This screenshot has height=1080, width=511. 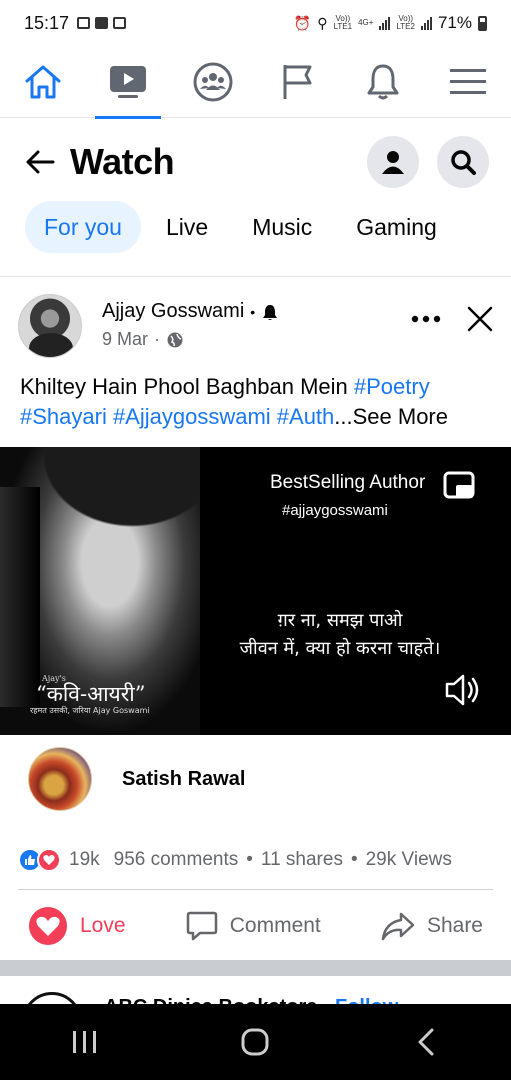 I want to click on watch-tabs: For you Live Music Gaming, so click(x=243, y=227).